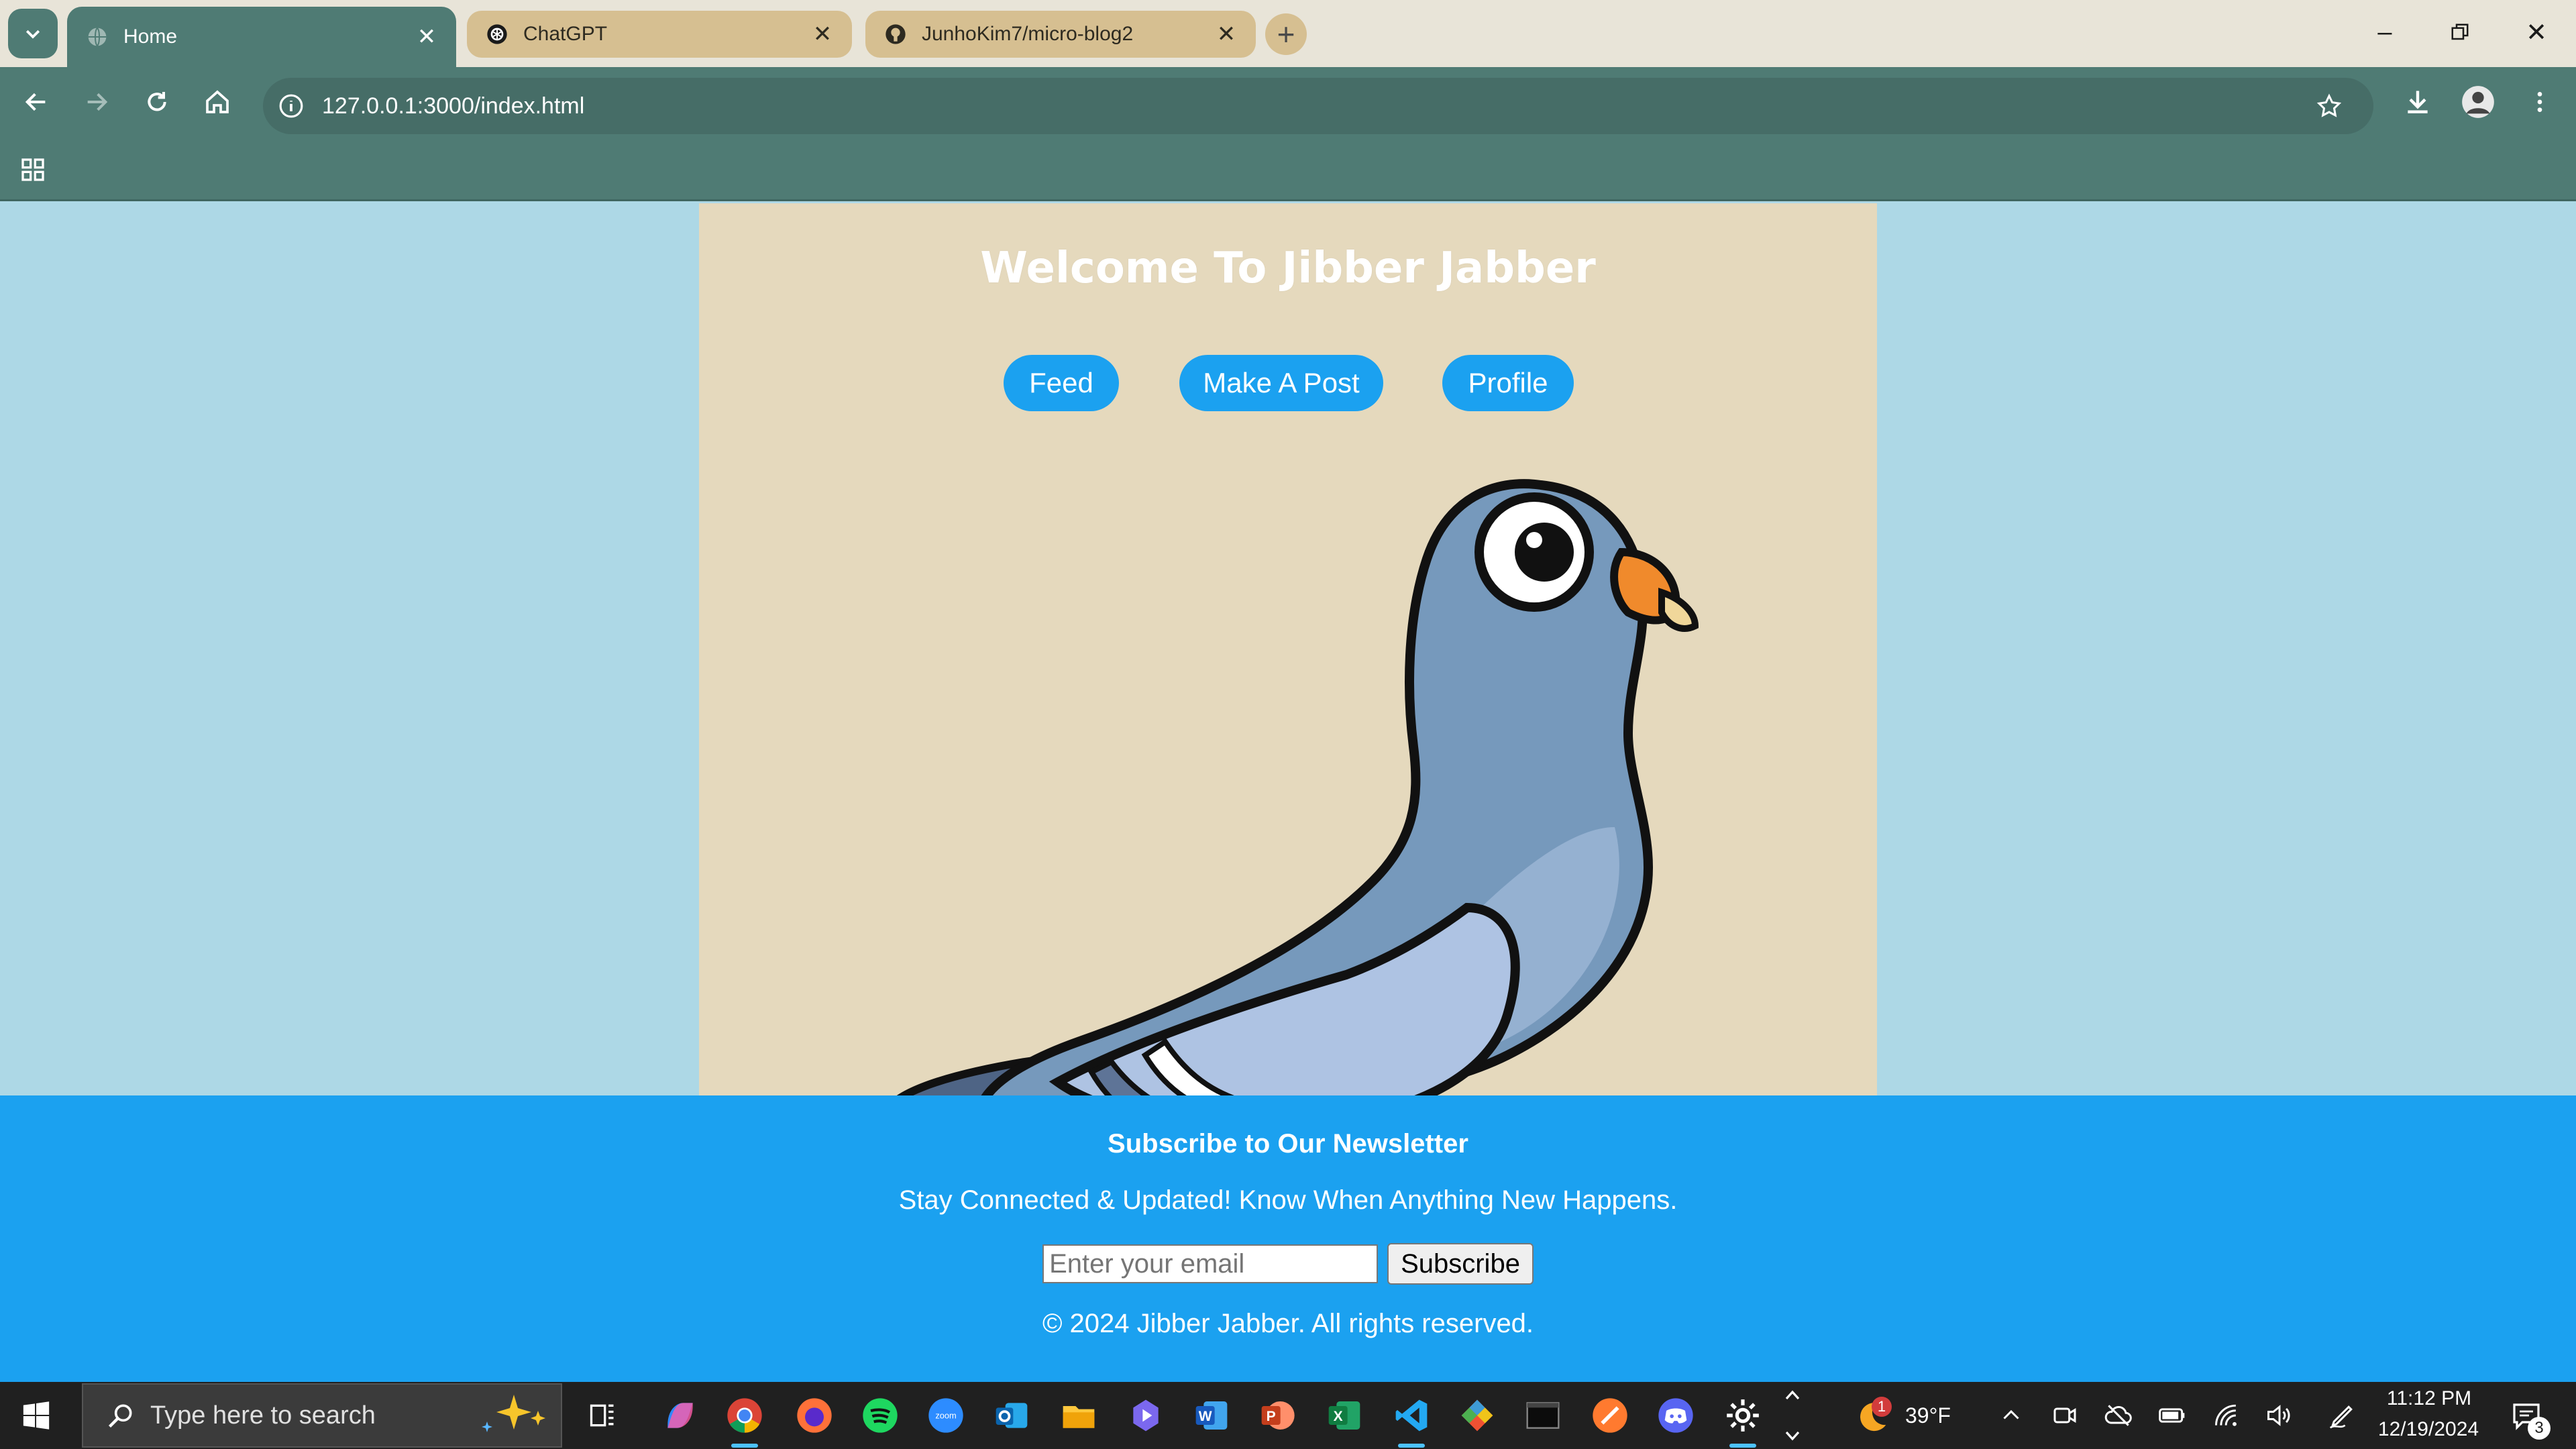 The image size is (2576, 1449). Describe the element at coordinates (1742, 1421) in the screenshot. I see `settings-icon` at that location.